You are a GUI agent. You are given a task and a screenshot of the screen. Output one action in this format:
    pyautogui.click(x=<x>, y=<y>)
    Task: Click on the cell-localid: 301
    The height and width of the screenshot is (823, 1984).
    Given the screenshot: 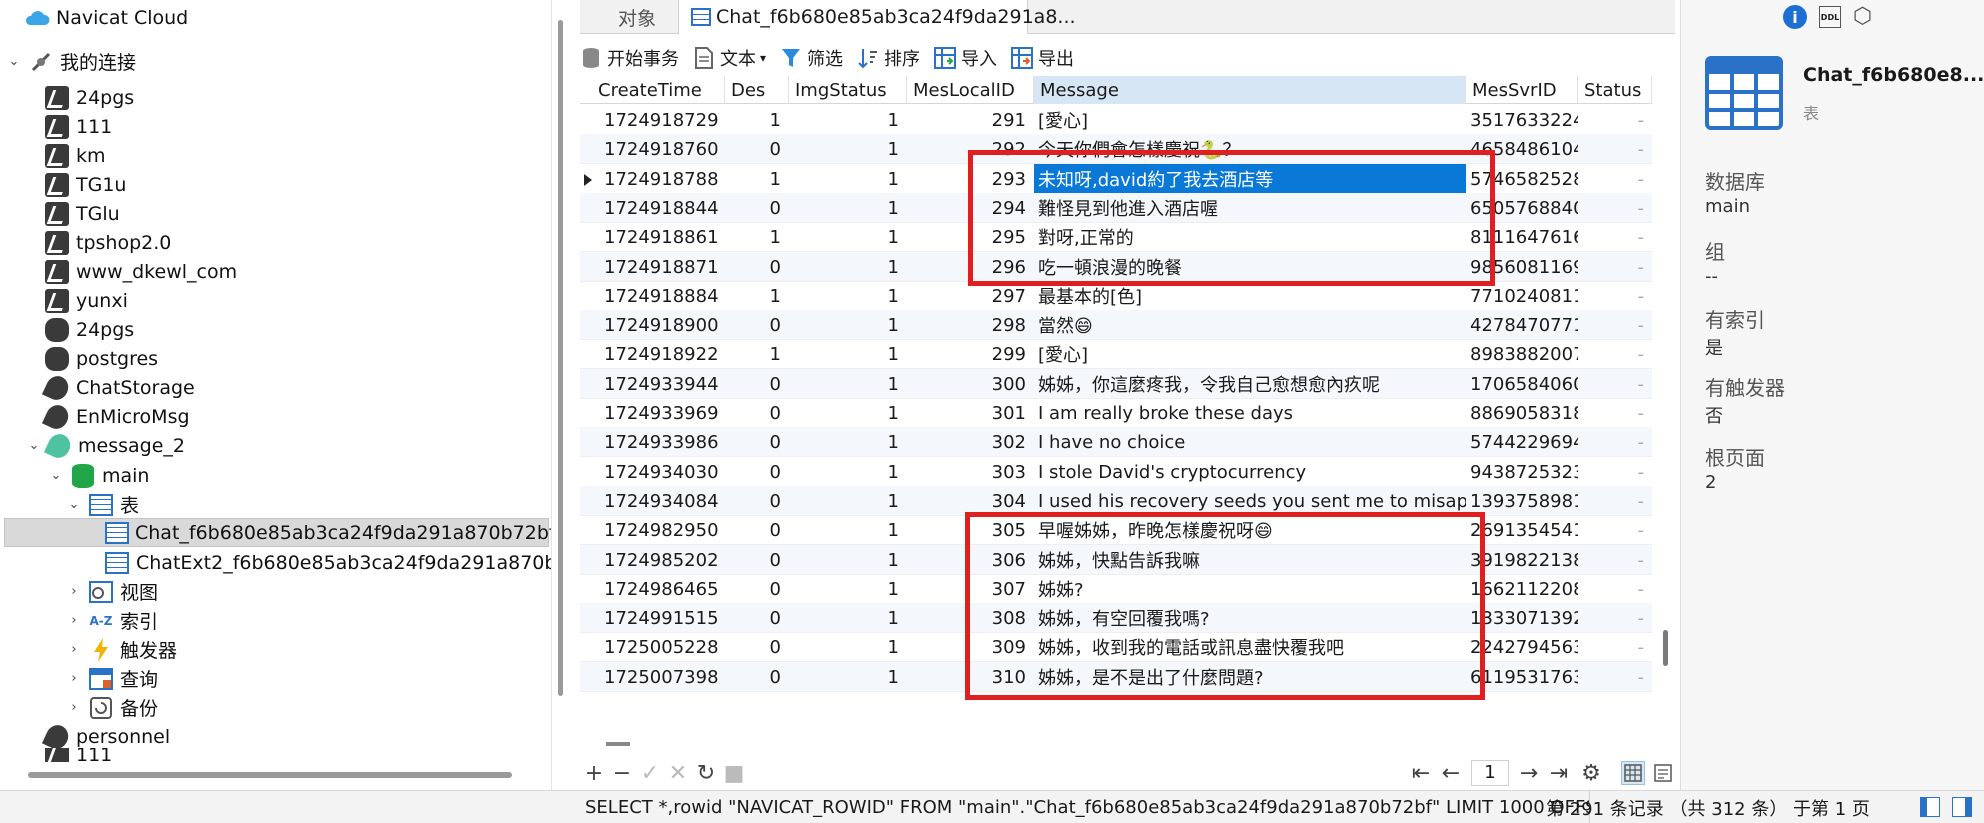 What is the action you would take?
    pyautogui.click(x=970, y=413)
    